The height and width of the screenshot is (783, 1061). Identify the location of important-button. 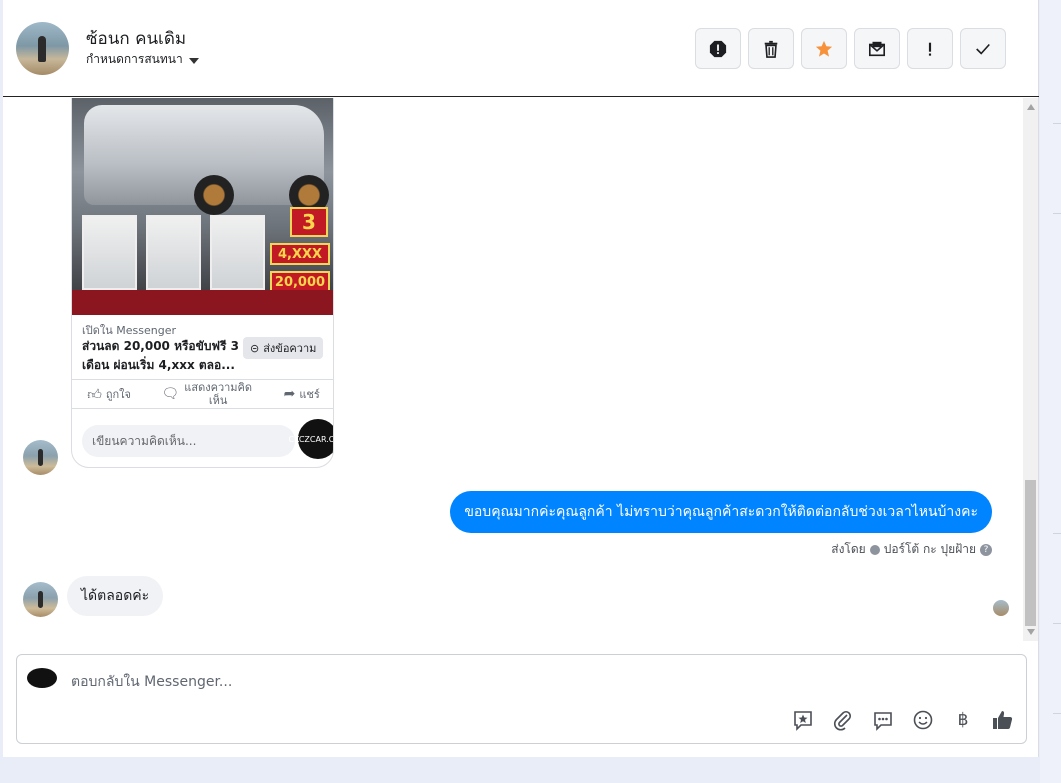
(930, 48).